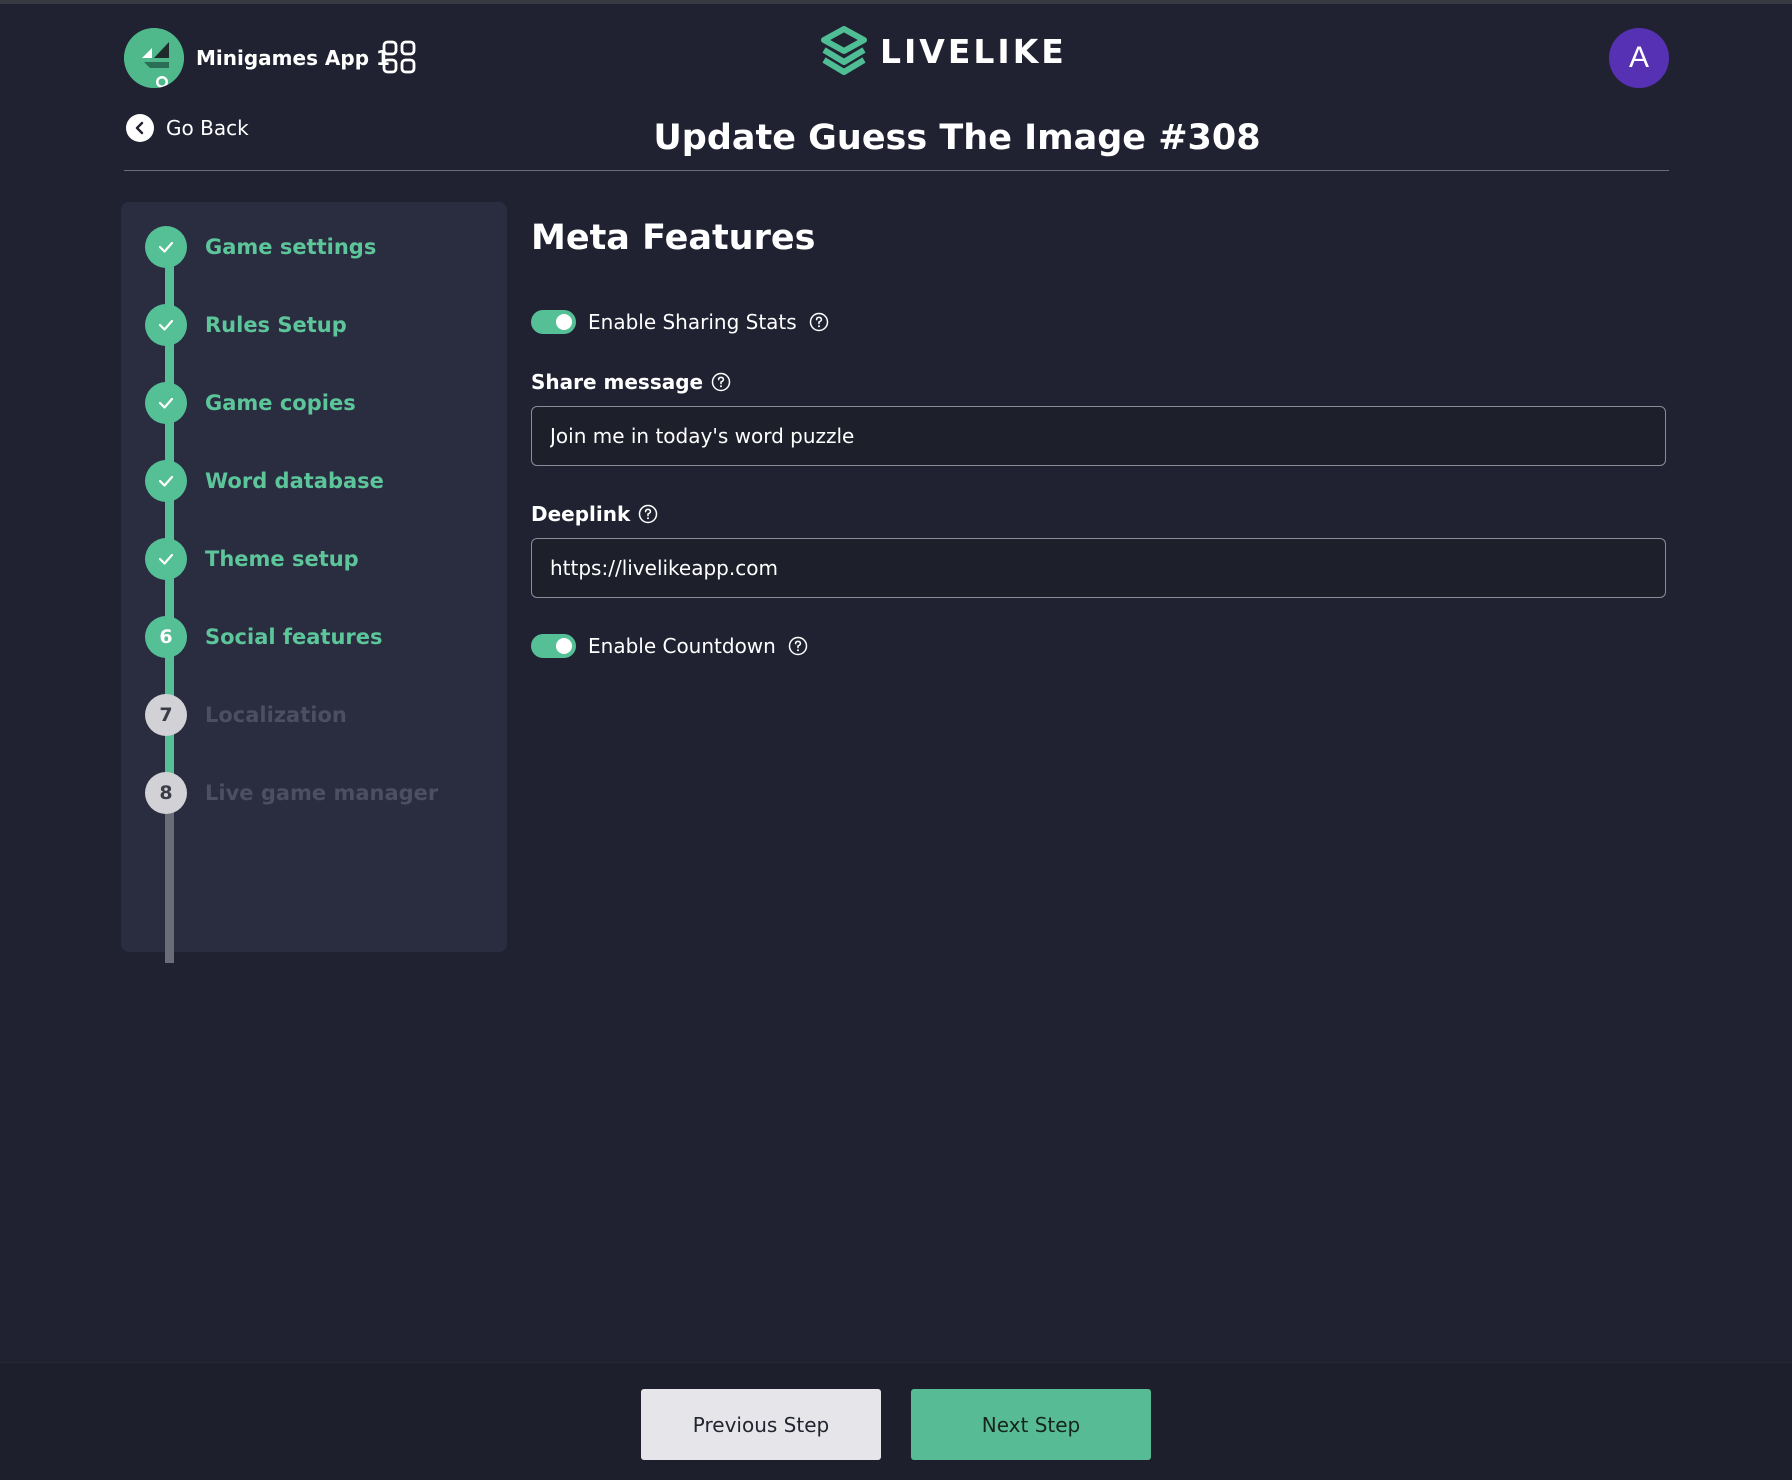  I want to click on step-label: Theme setup, so click(282, 559).